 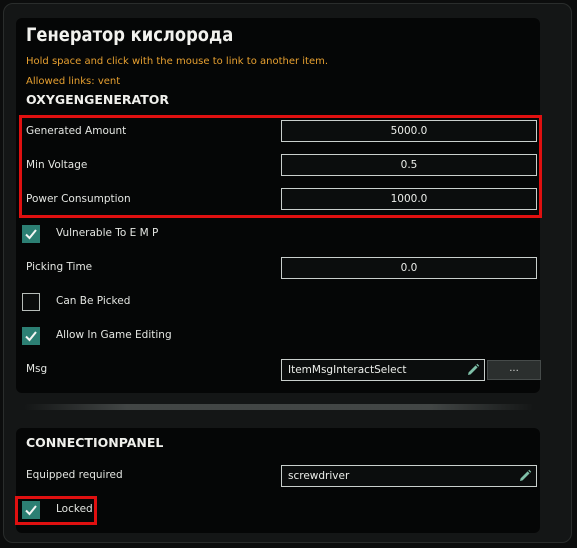 I want to click on allow-in-game-editing-label: Allow In Game Editing, so click(x=114, y=335).